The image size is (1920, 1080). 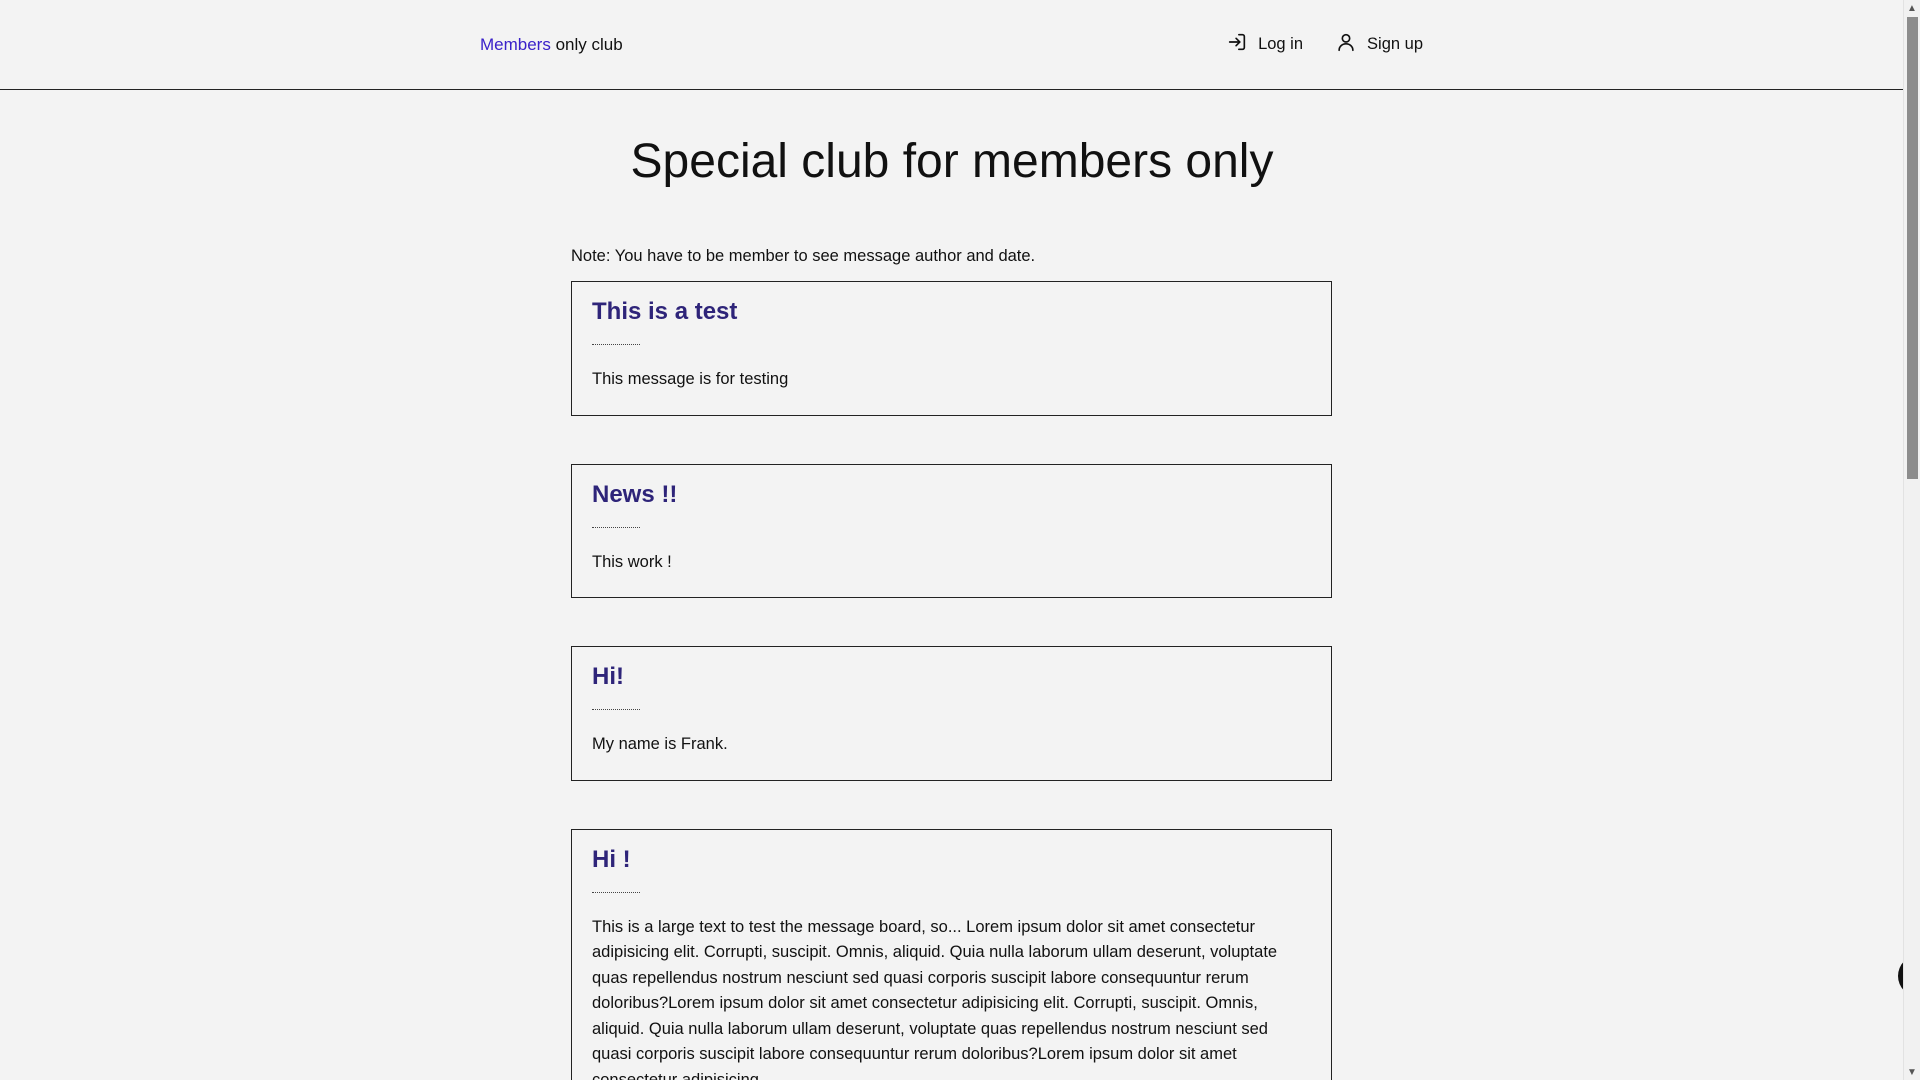 I want to click on message-body: This work !, so click(x=632, y=561).